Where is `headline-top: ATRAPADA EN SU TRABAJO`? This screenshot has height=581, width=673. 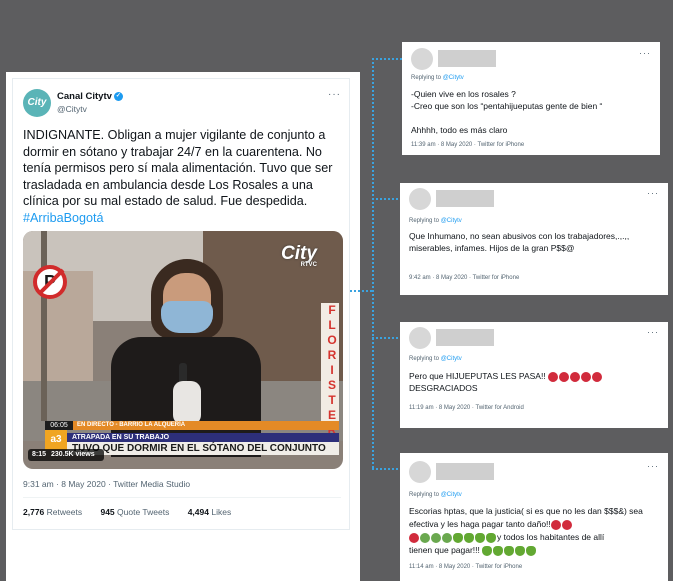
headline-top: ATRAPADA EN SU TRABAJO is located at coordinates (203, 437).